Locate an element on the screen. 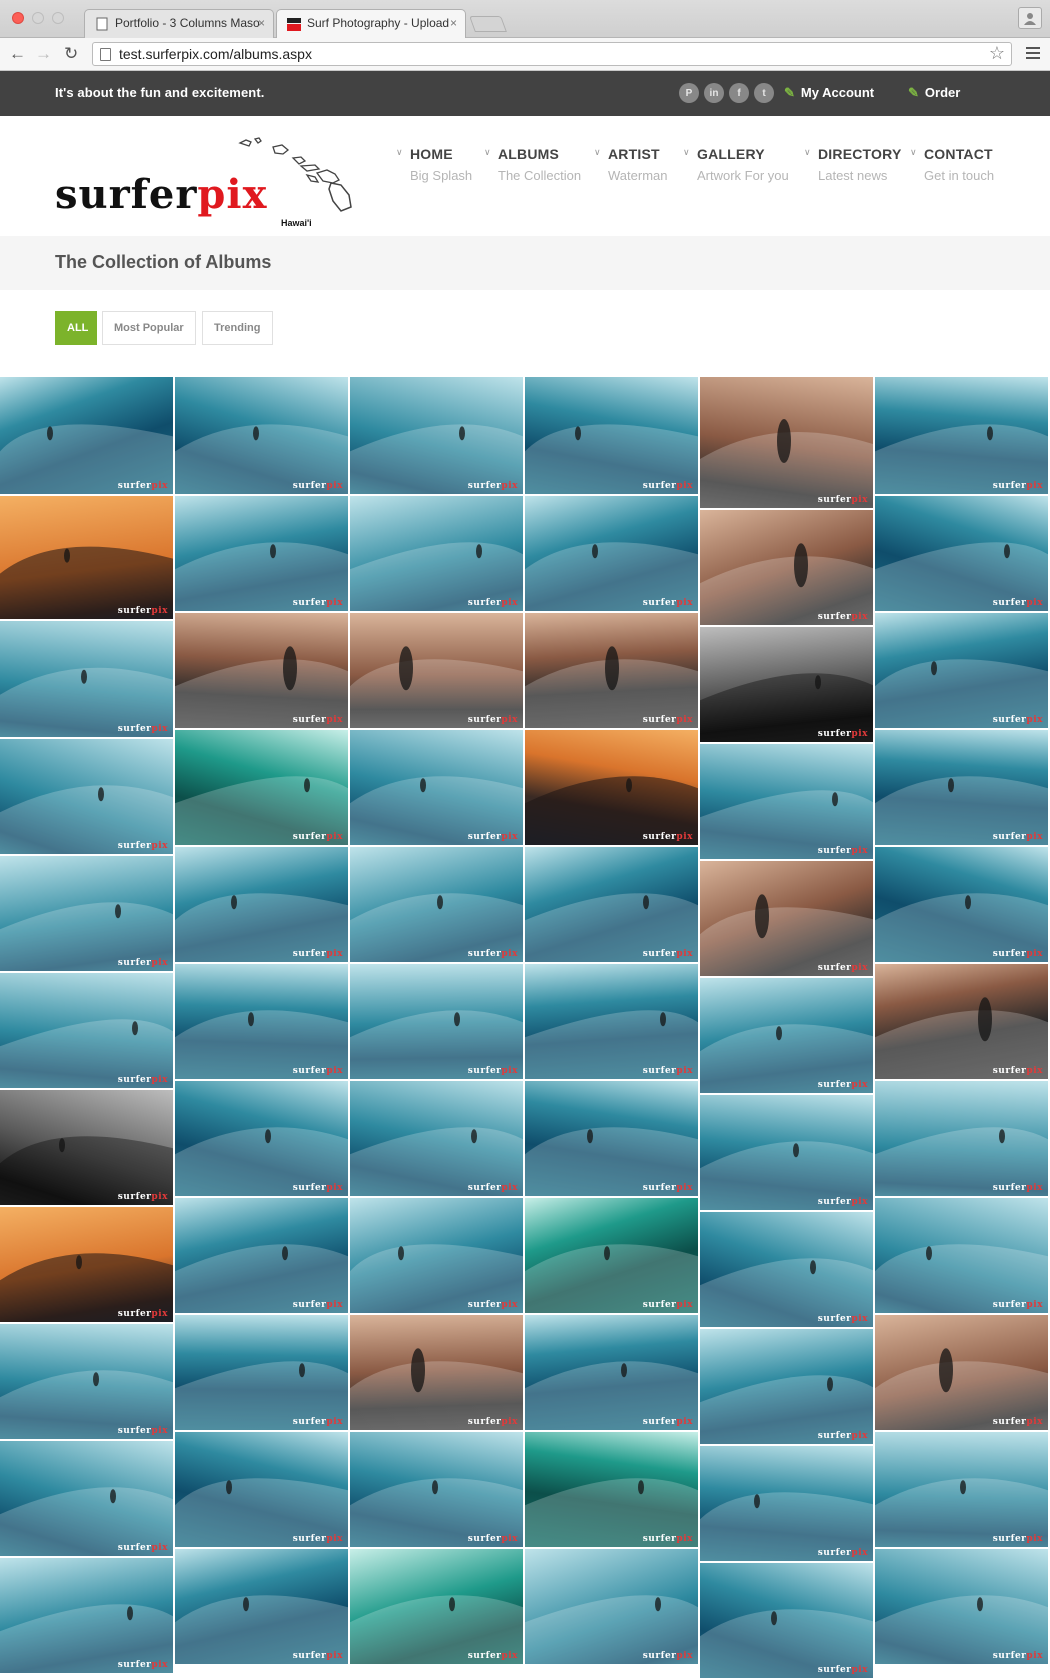 The width and height of the screenshot is (1050, 1680). reload-icon: ↻ is located at coordinates (71, 54).